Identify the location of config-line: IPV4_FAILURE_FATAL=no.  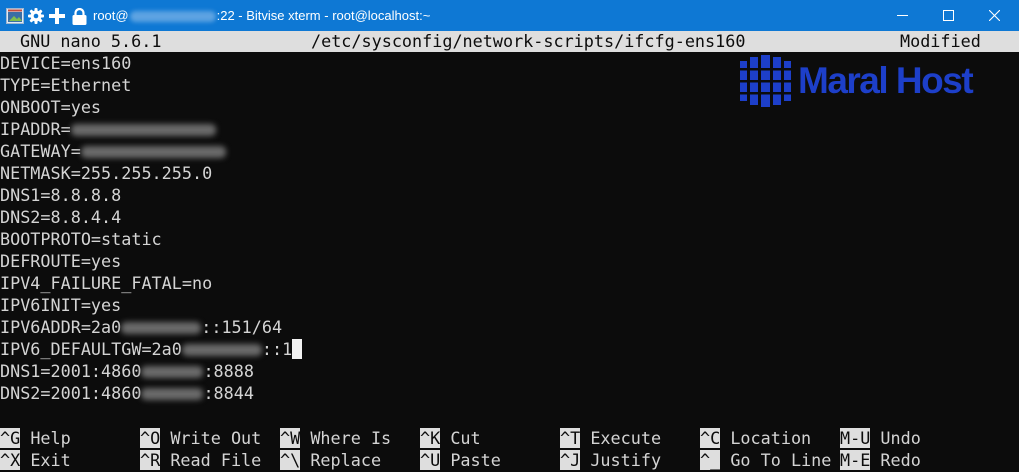
(106, 283).